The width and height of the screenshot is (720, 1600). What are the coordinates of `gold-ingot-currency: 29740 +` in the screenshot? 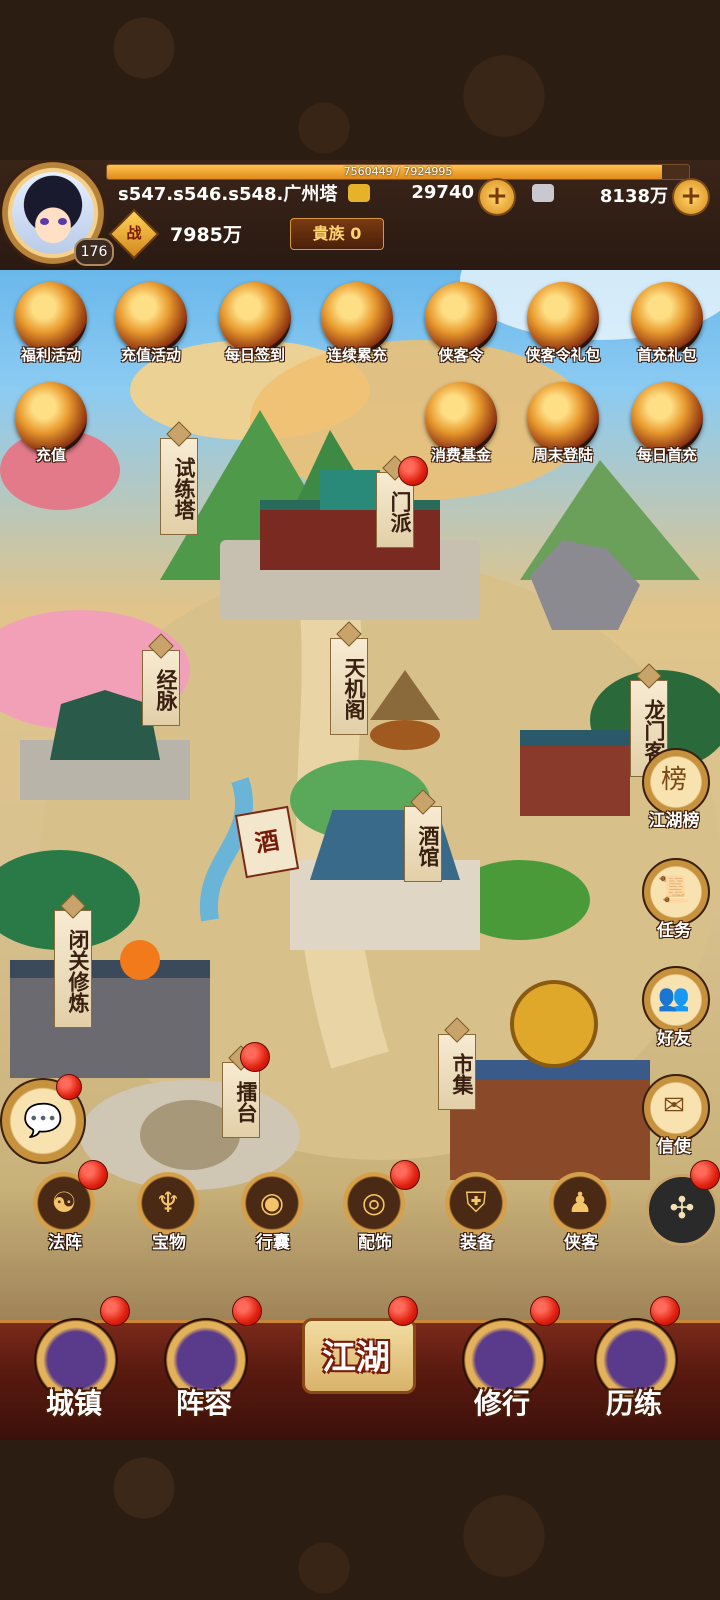 It's located at (431, 197).